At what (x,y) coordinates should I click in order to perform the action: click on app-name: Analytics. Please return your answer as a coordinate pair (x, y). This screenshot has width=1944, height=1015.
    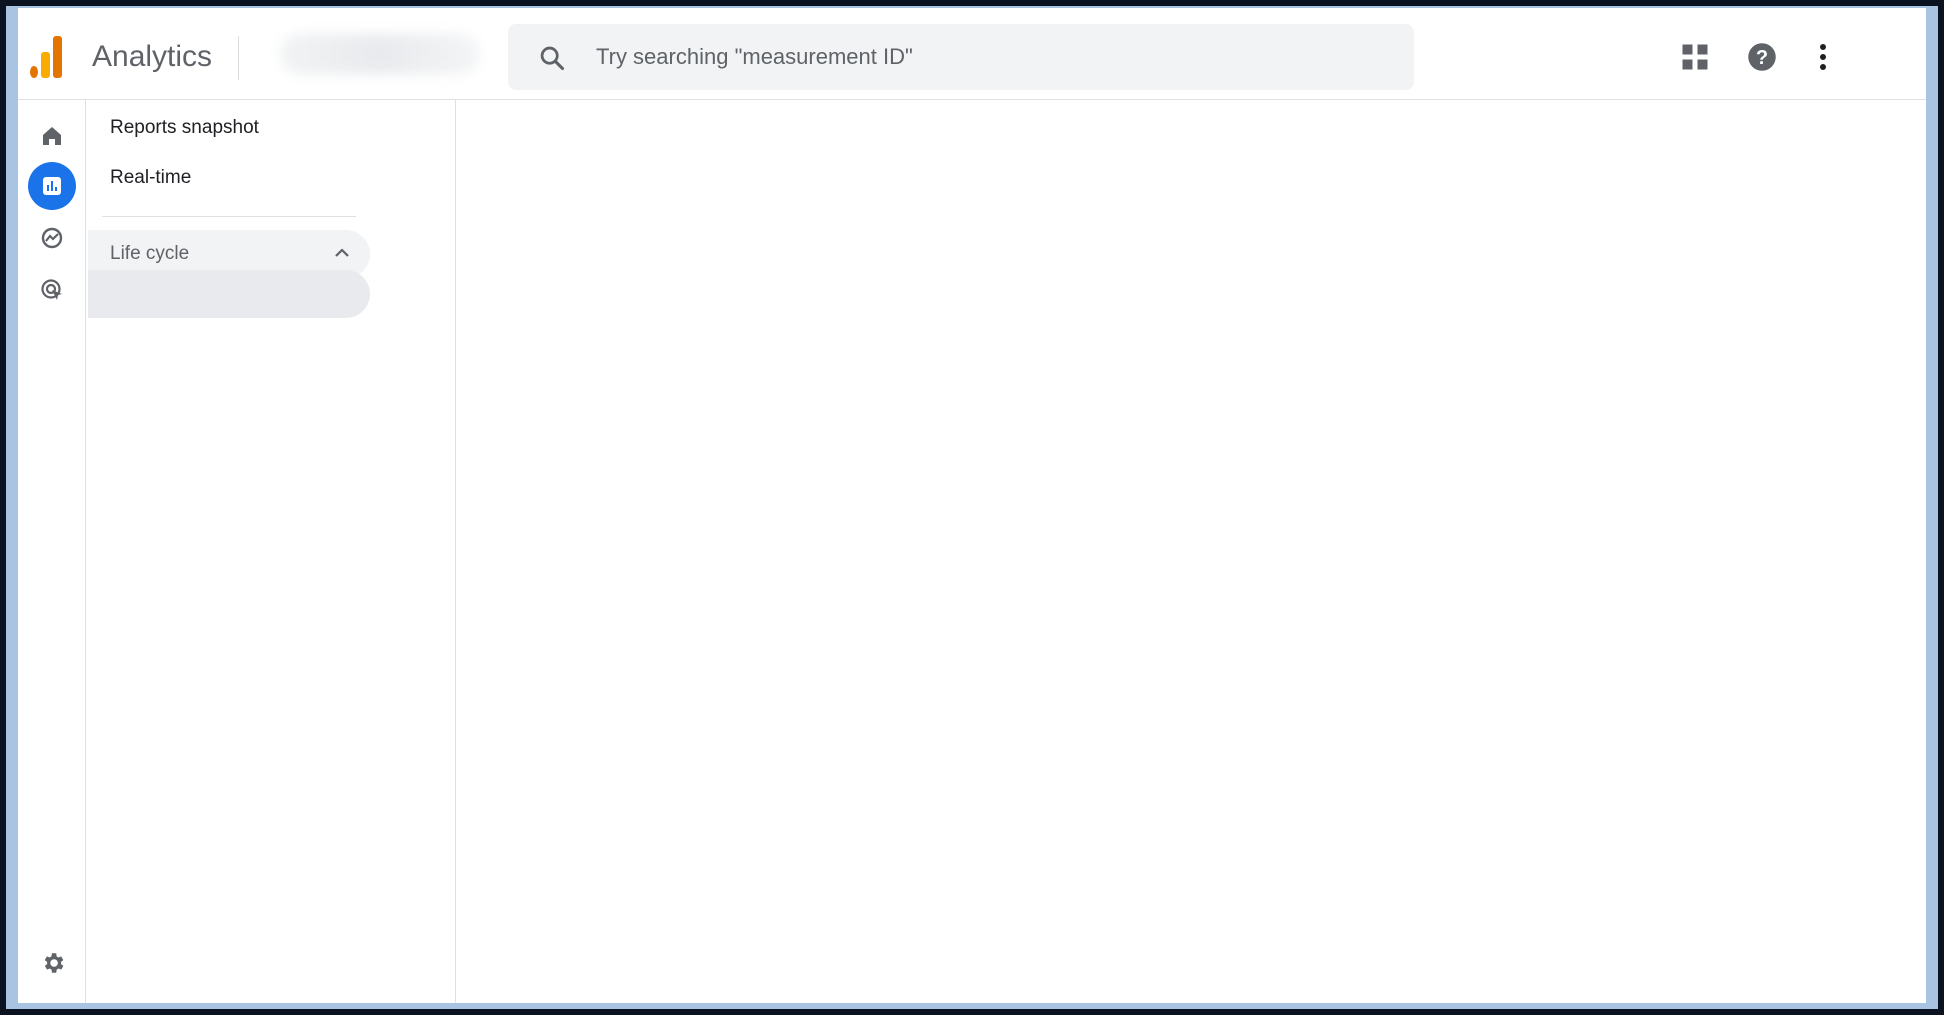
    Looking at the image, I should click on (152, 56).